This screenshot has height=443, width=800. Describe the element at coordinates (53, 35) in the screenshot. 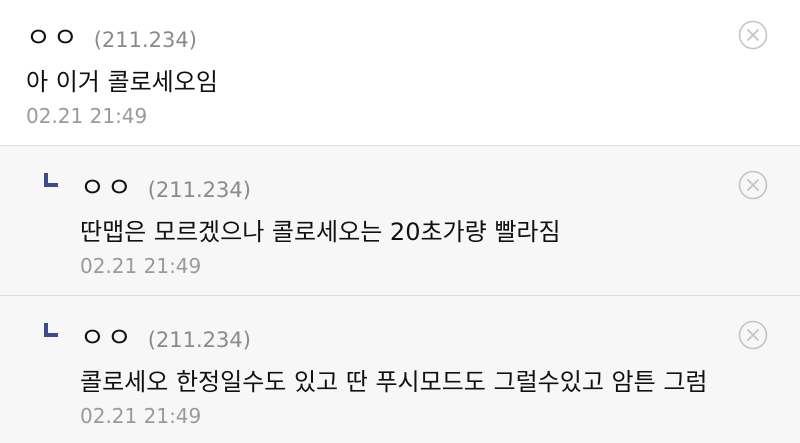

I see `comment-author: ㅇㅇ` at that location.